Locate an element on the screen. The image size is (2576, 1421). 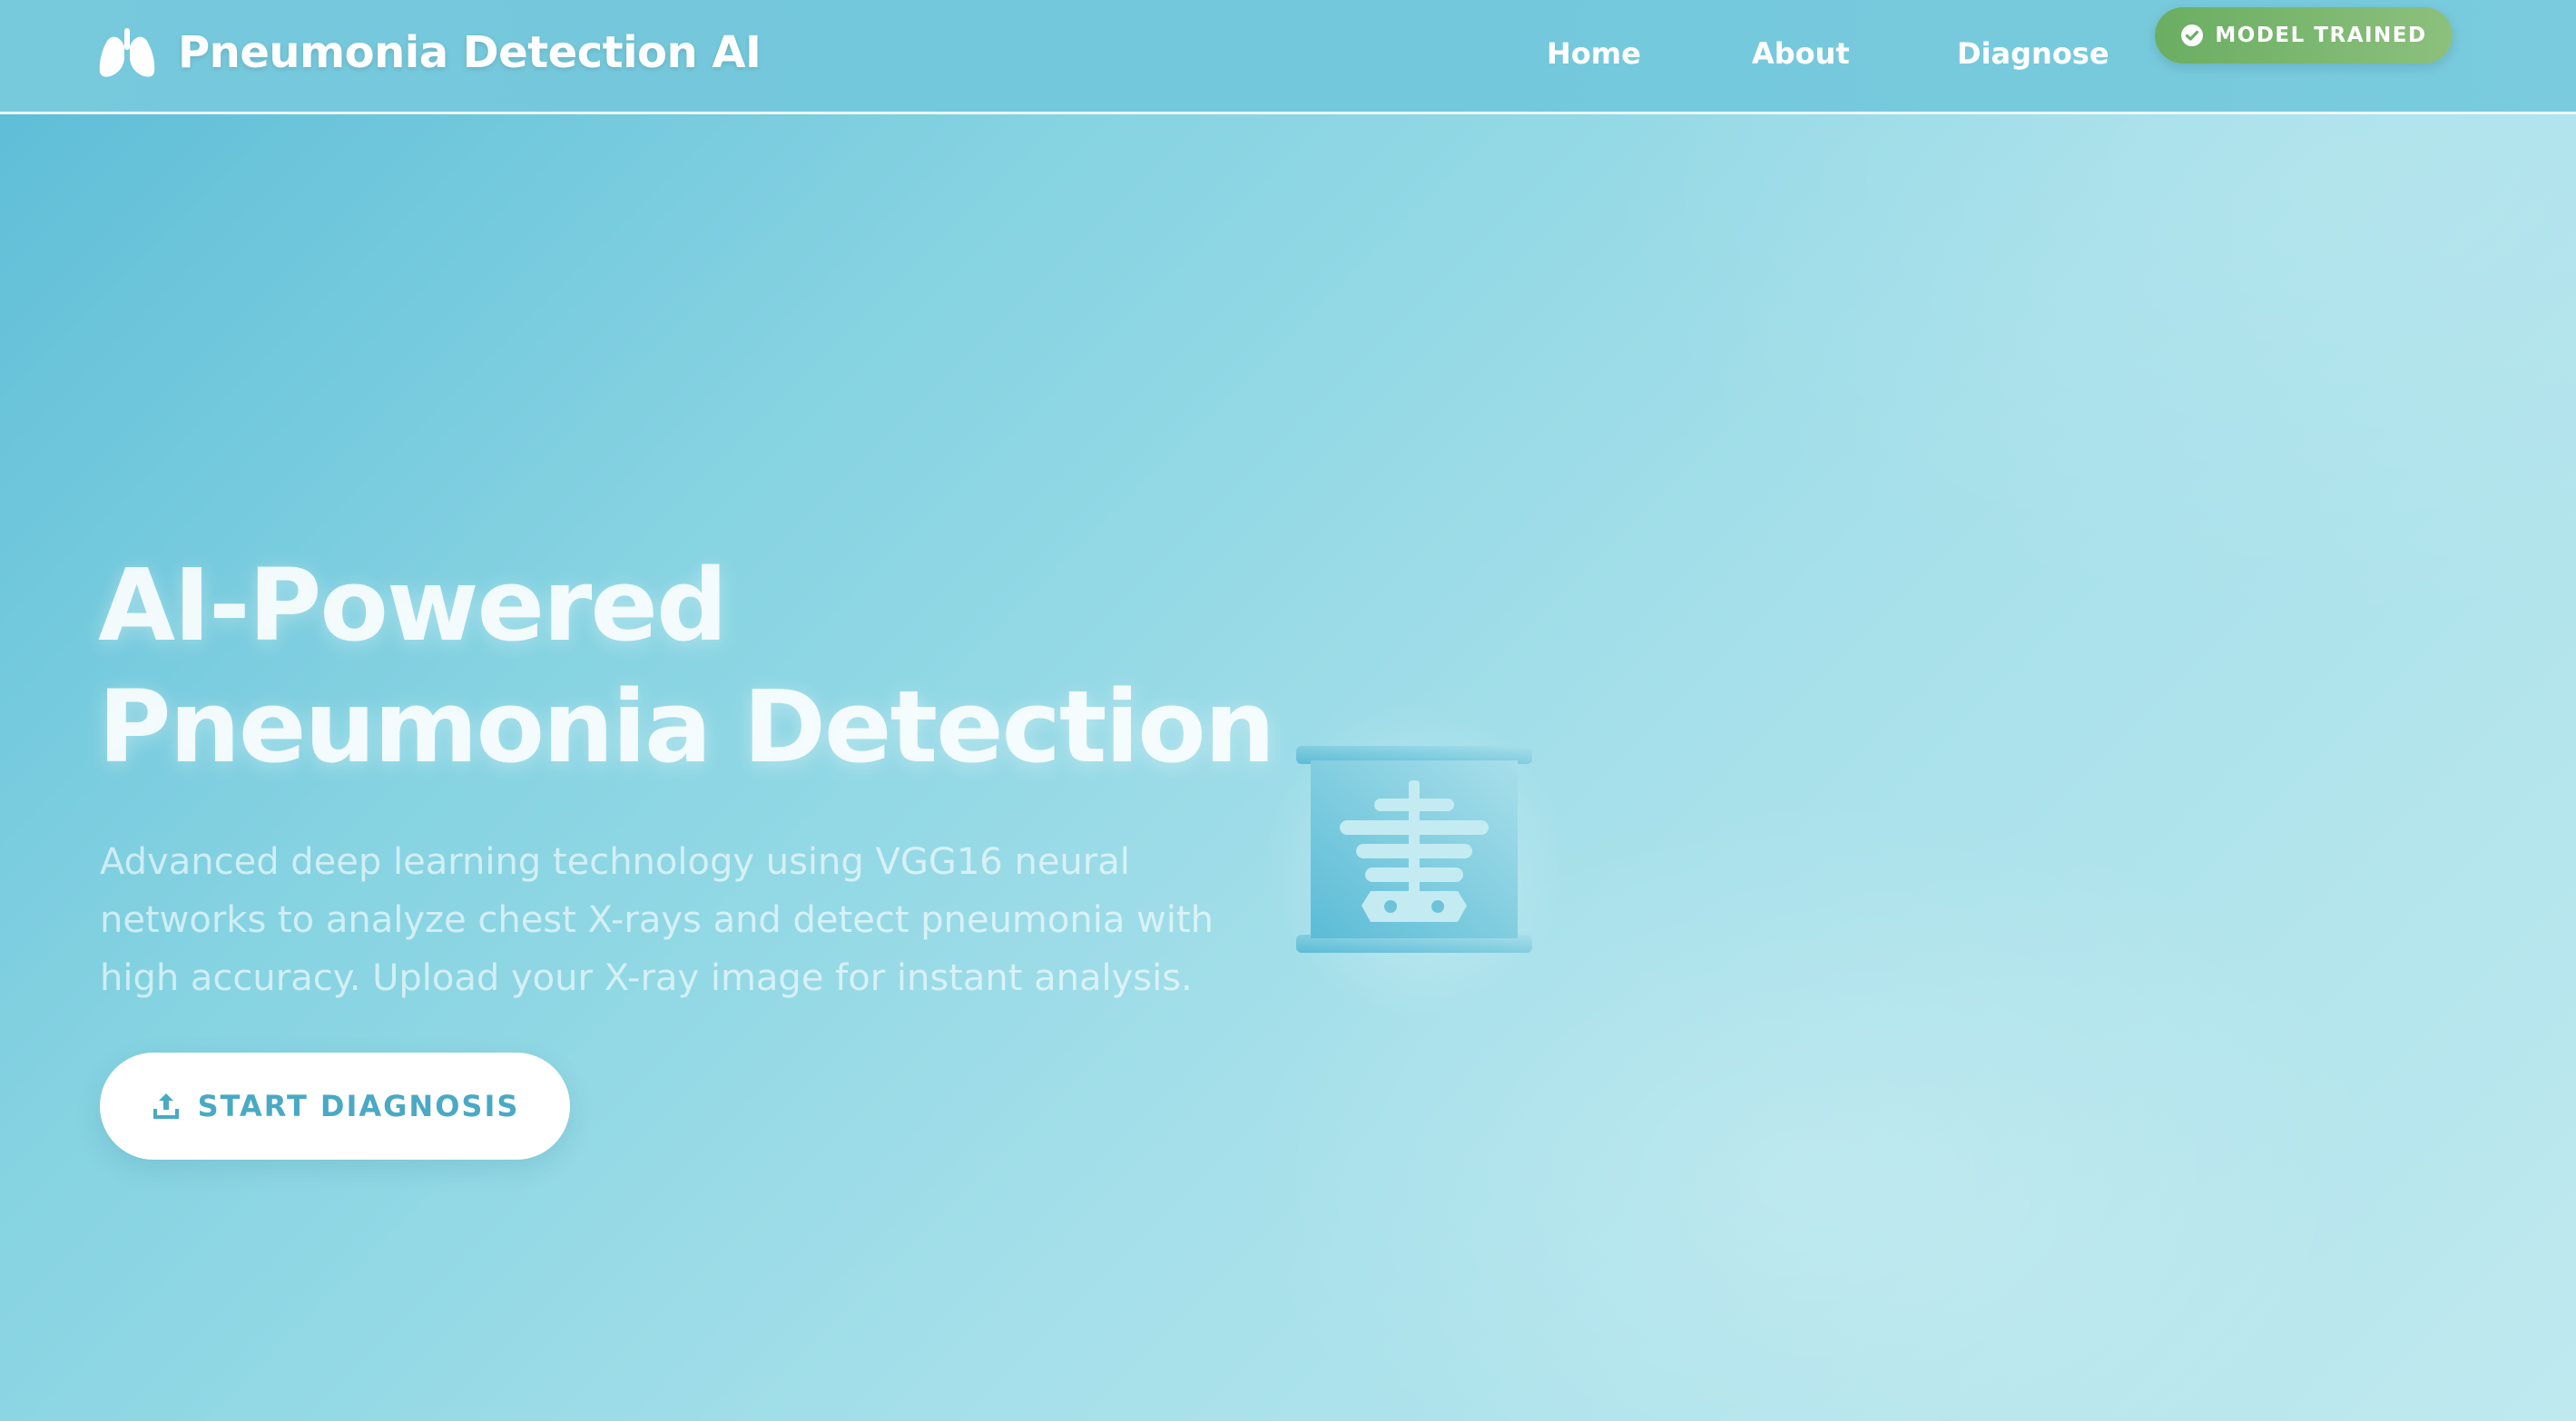
lungs-icon is located at coordinates (127, 52).